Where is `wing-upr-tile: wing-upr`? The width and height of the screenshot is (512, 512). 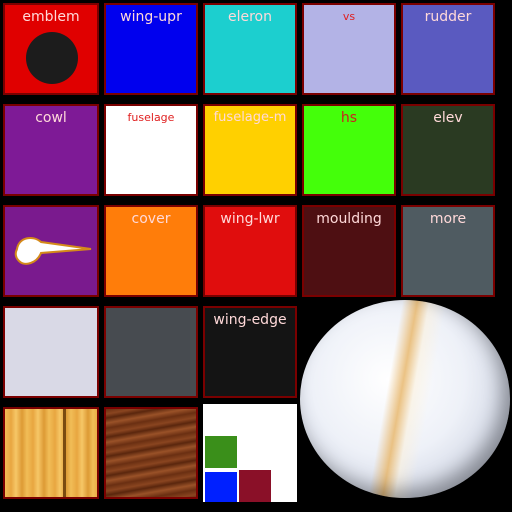 wing-upr-tile: wing-upr is located at coordinates (151, 49).